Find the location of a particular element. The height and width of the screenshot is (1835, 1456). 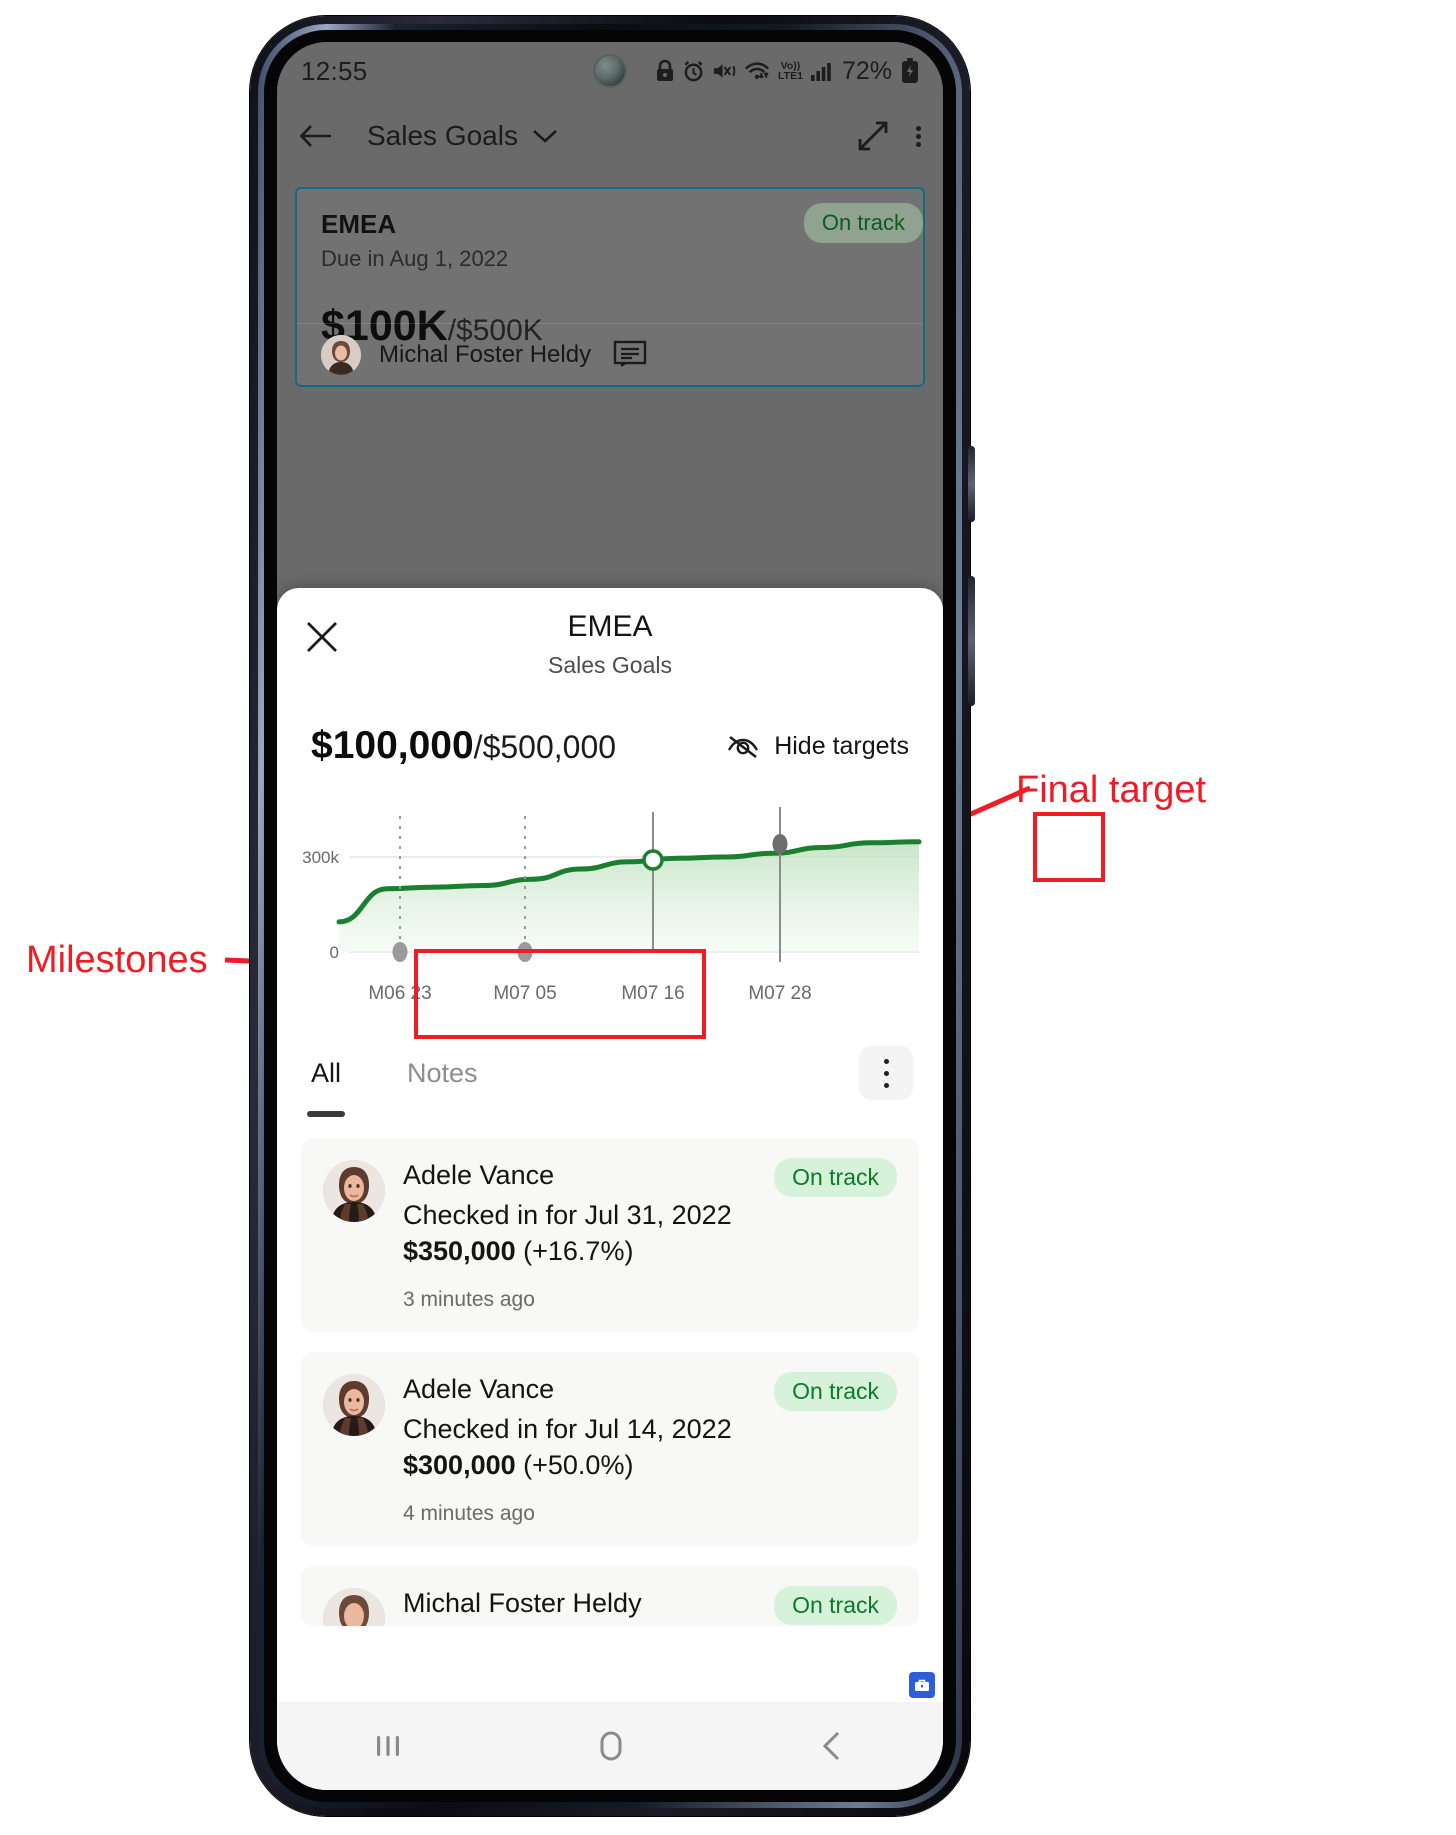

checkin-amount: $300,000 is located at coordinates (459, 1465).